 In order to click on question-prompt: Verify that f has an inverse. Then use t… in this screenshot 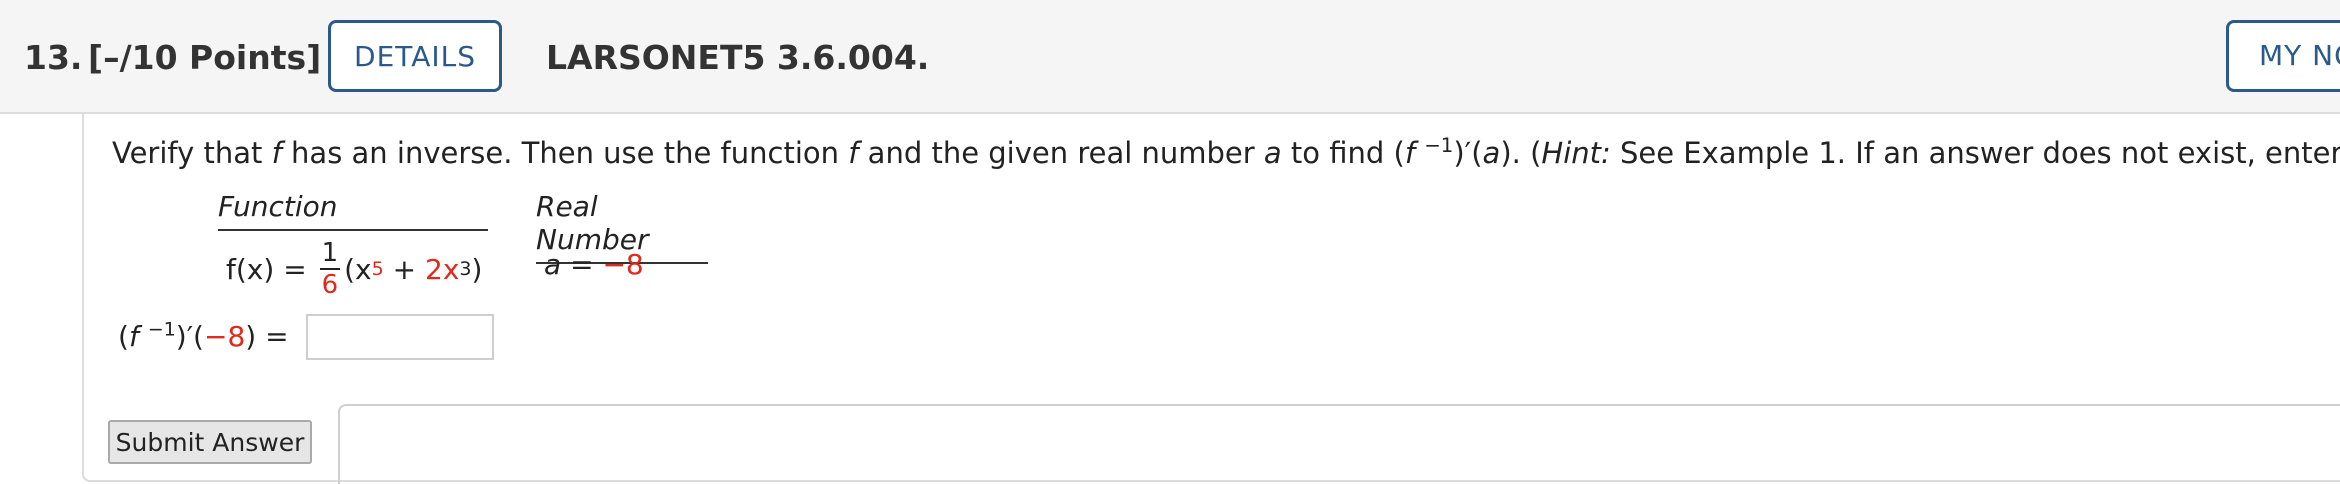, I will do `click(1226, 152)`.